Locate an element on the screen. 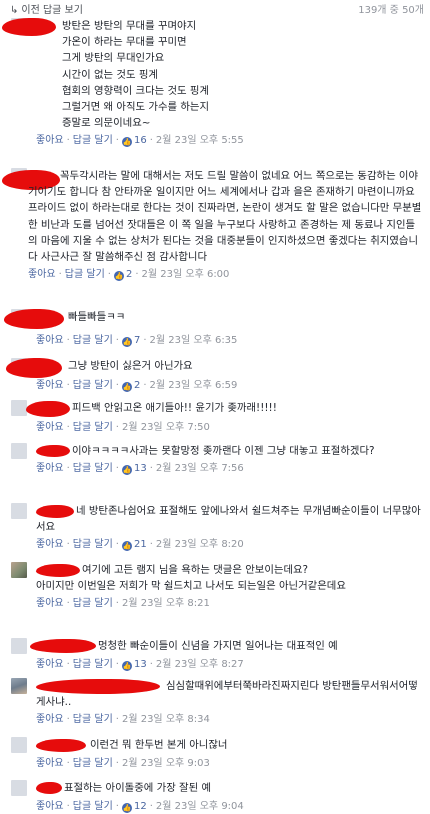 This screenshot has width=430, height=814. comment-actions: 좋아요 · 답글 달기 · 👍 2 · 2월 23일 오후 6:59 is located at coordinates (137, 386).